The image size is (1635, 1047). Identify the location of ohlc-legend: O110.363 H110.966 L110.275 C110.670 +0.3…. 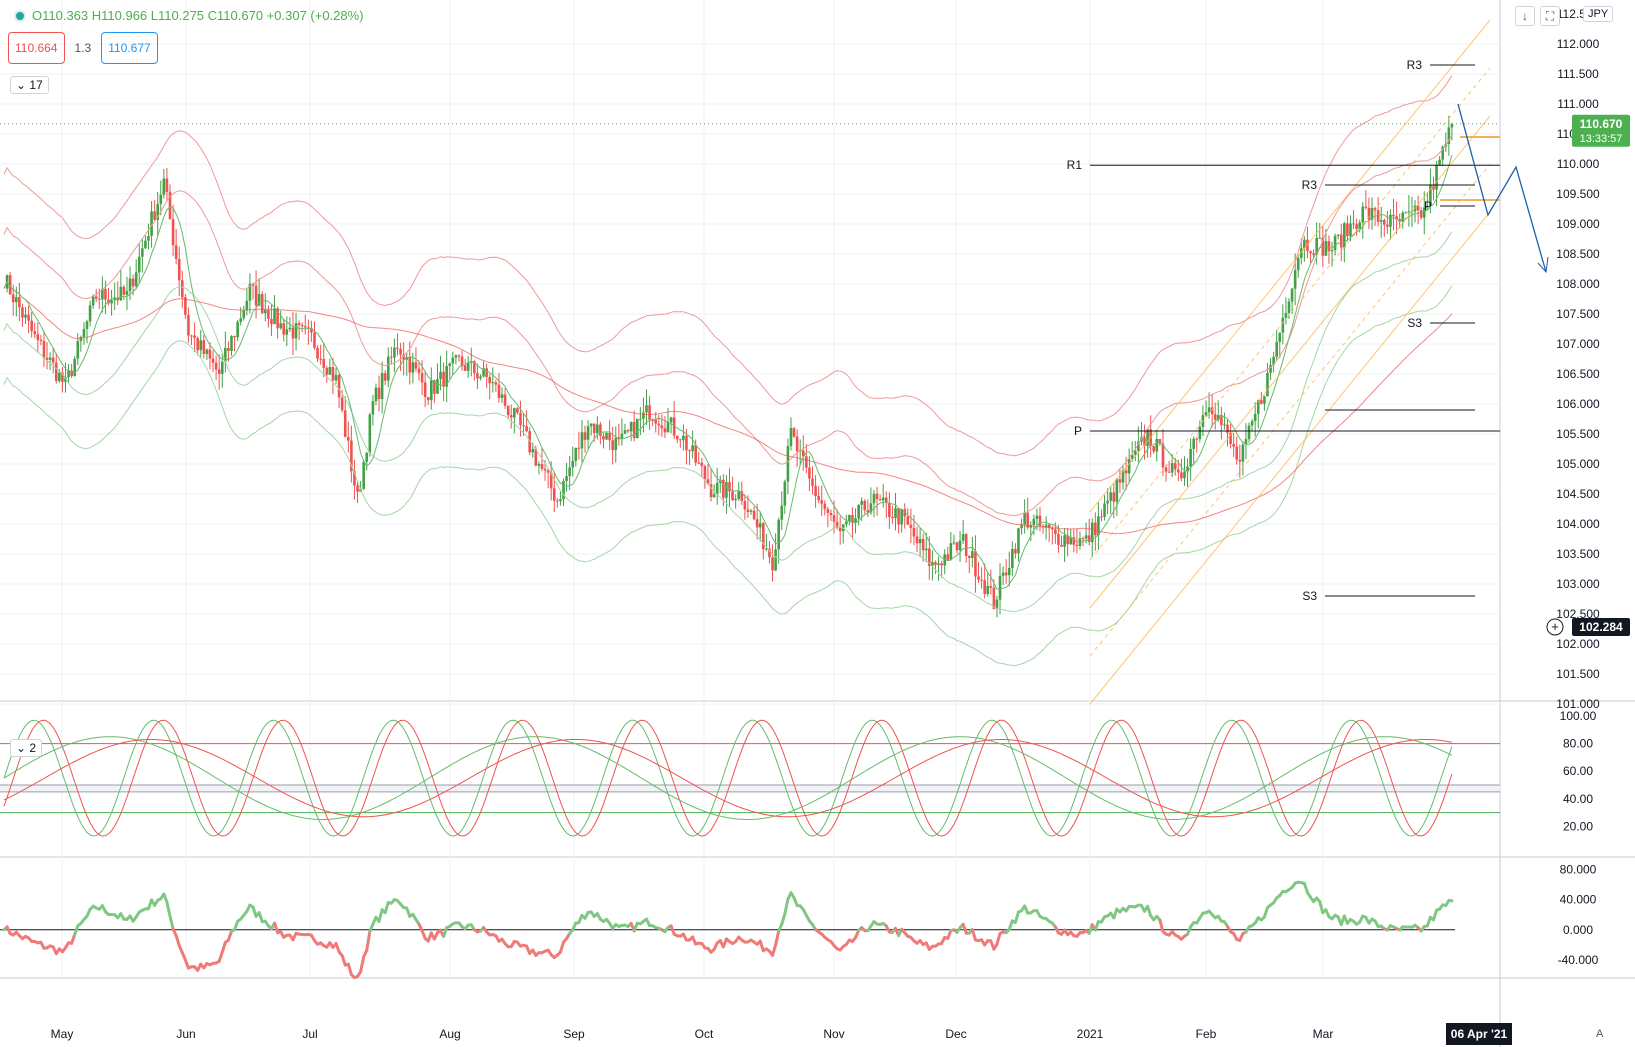
(189, 15).